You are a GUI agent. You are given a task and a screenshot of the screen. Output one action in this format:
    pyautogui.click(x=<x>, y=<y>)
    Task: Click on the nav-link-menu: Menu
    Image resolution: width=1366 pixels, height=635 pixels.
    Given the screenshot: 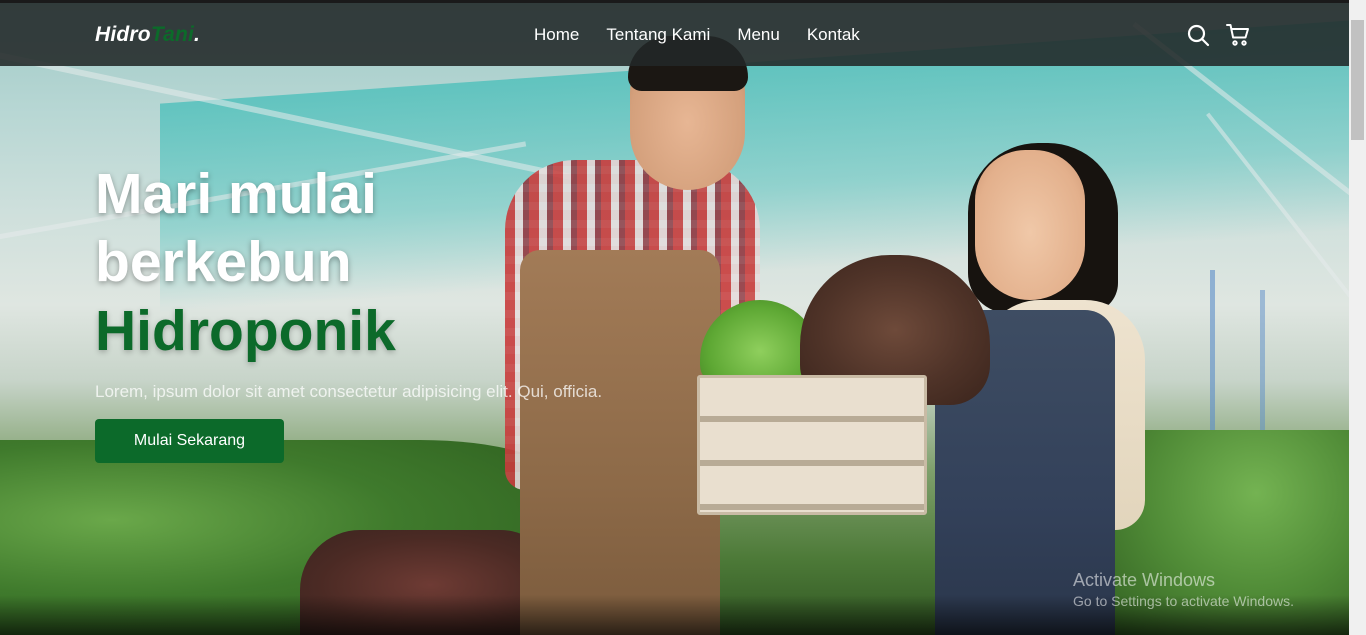 What is the action you would take?
    pyautogui.click(x=758, y=35)
    